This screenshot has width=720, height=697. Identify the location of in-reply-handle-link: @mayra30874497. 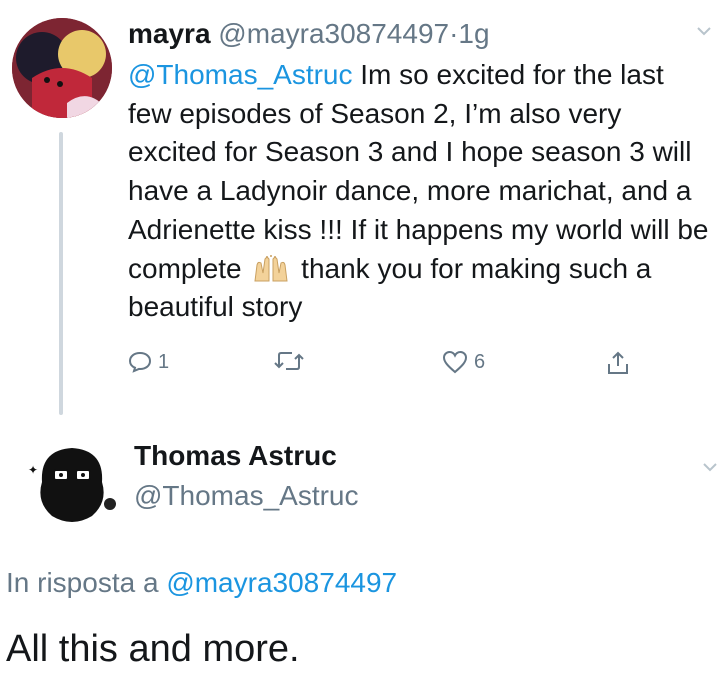
(281, 582).